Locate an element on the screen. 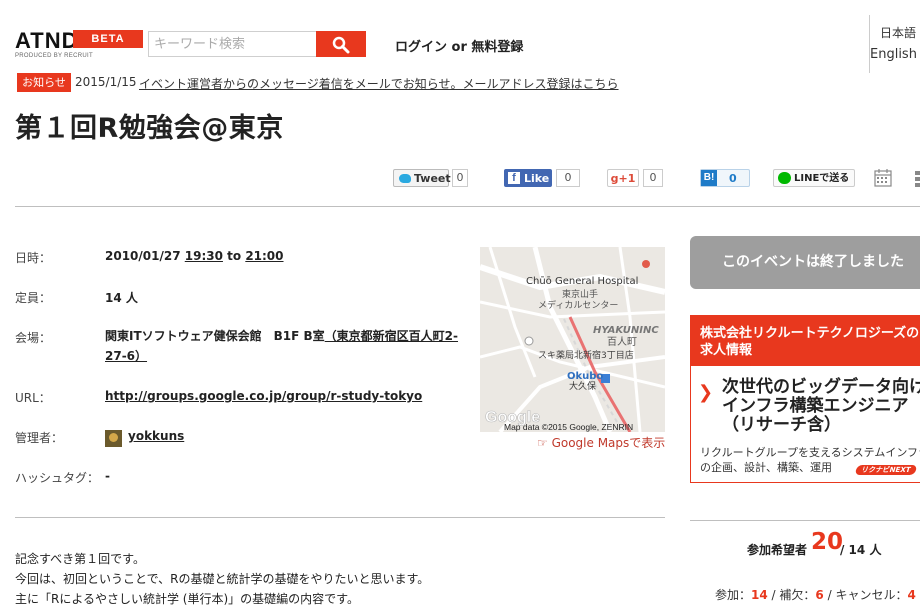 The width and height of the screenshot is (920, 607). ad-headline: 次世代のビッグデータ向け インフラ構築エンジニア （リサーチ含） is located at coordinates (821, 406).